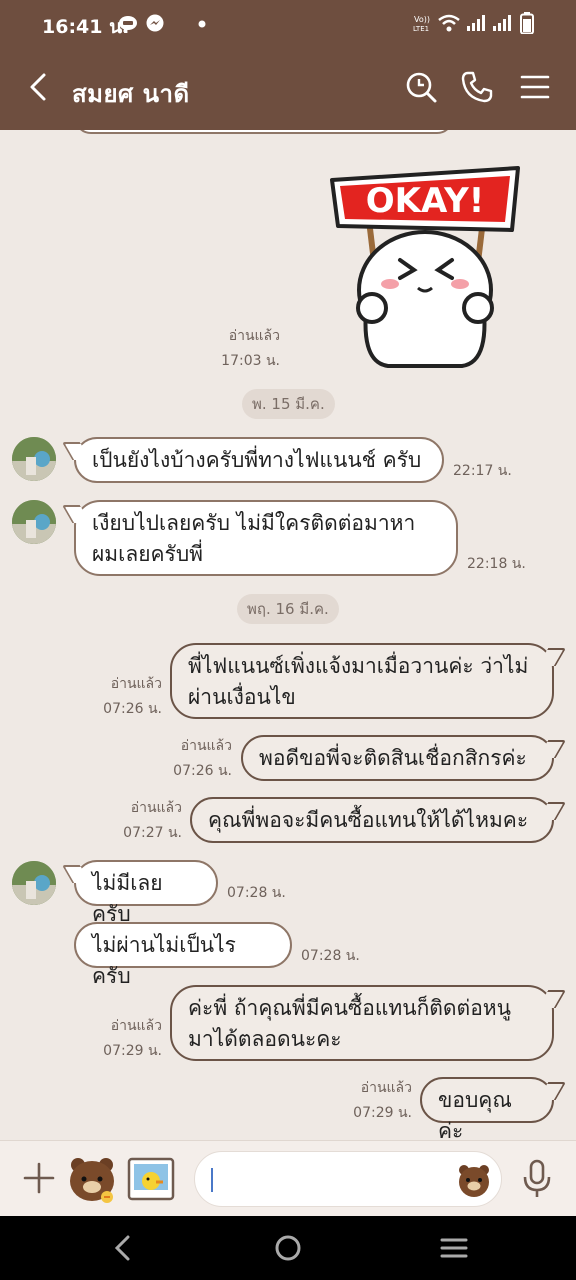  Describe the element at coordinates (348, 1179) in the screenshot. I see `message-input` at that location.